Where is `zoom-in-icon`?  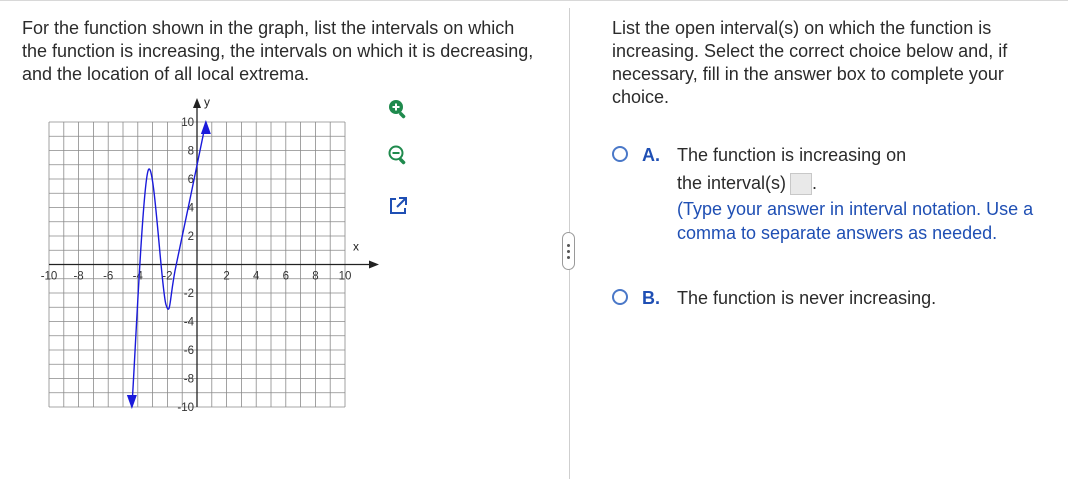 zoom-in-icon is located at coordinates (397, 109).